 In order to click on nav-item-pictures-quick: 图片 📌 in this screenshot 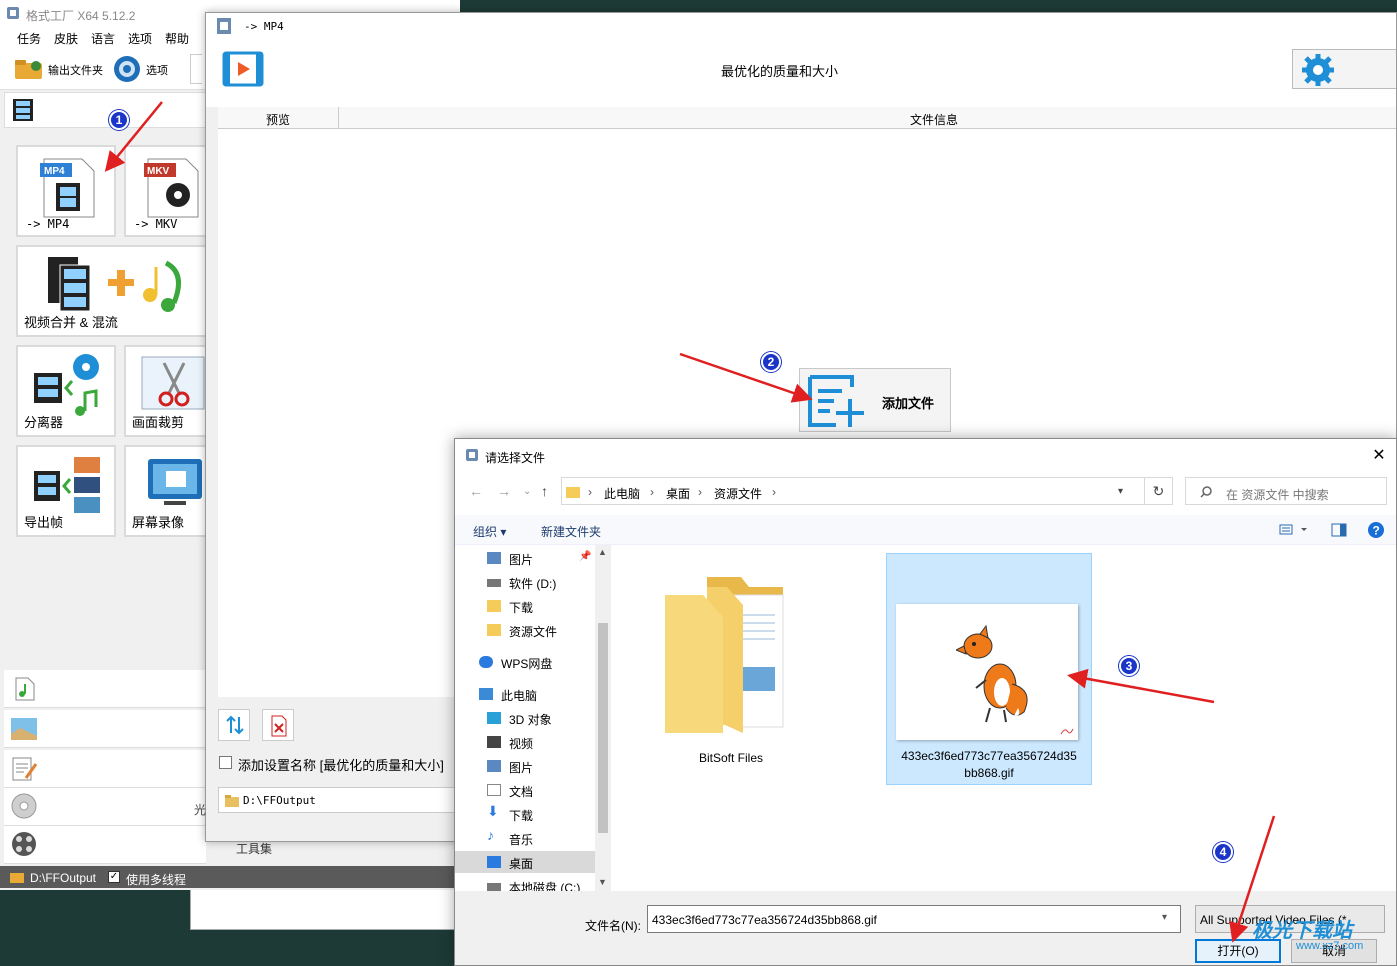, I will do `click(525, 558)`.